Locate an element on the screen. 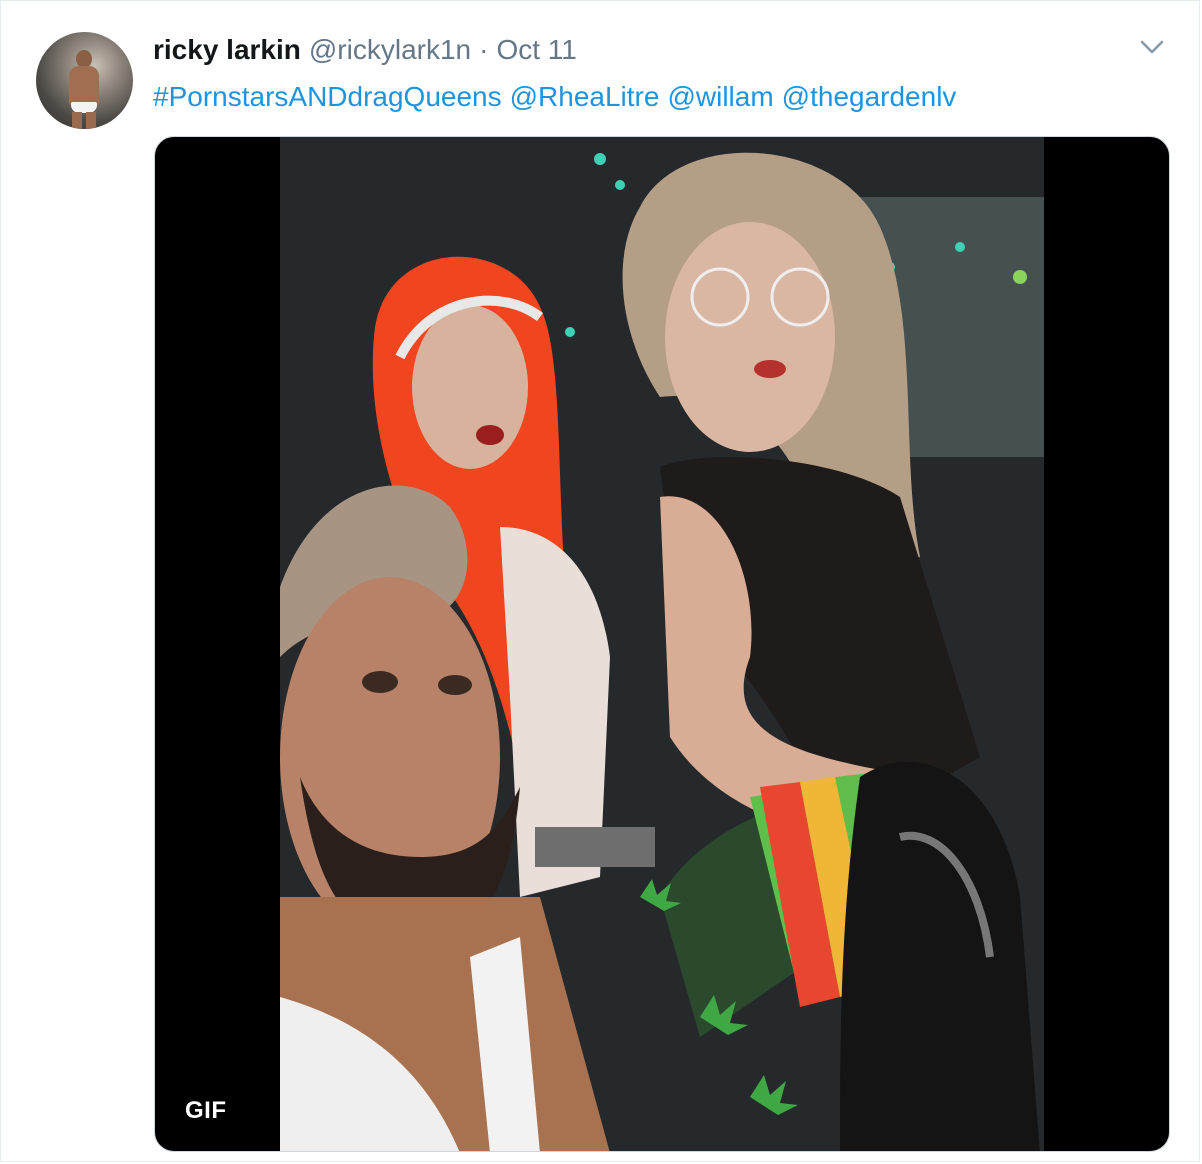 Image resolution: width=1202 pixels, height=1164 pixels. tweet-date: Oct 11 is located at coordinates (536, 50).